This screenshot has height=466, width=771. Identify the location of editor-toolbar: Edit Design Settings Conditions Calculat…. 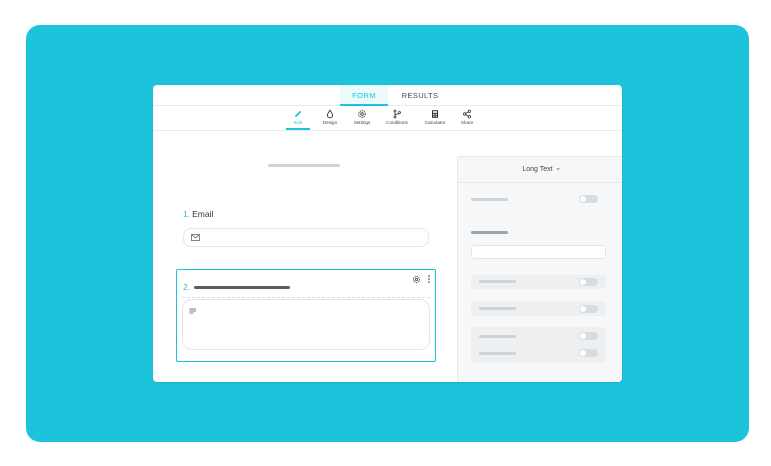
(387, 118).